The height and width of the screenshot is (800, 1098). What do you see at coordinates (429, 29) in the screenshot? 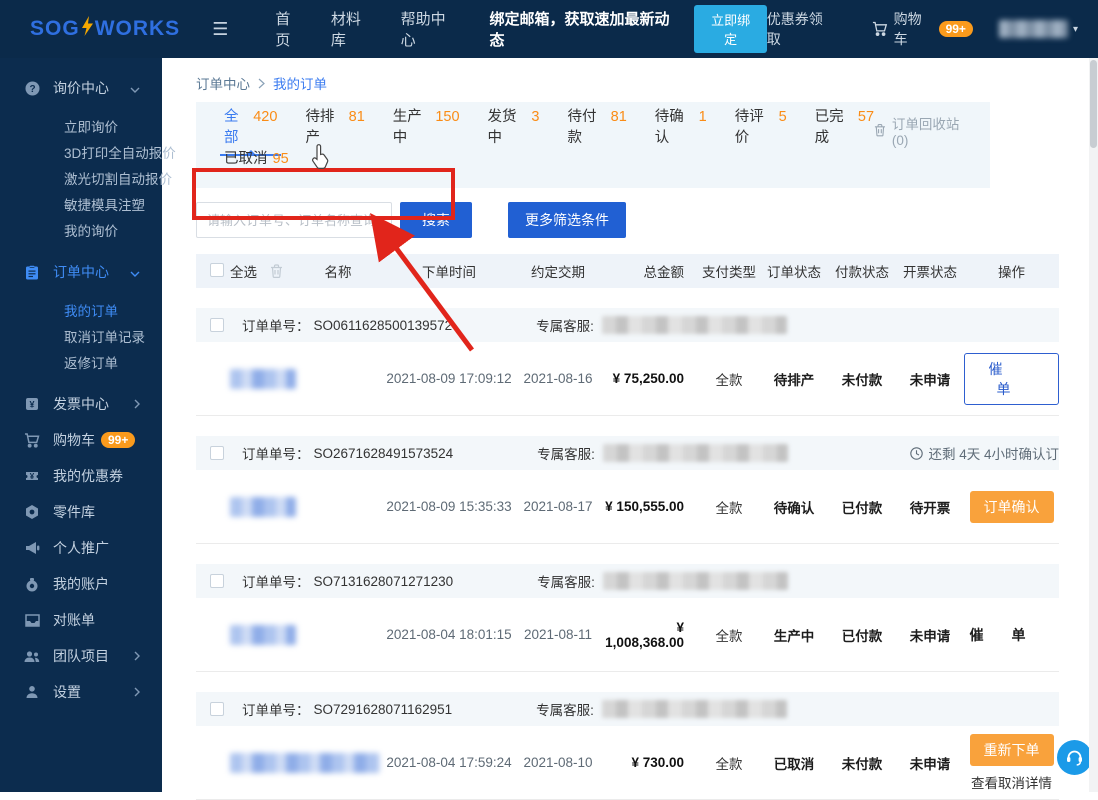
I see `nav-item-help: 帮助中心` at bounding box center [429, 29].